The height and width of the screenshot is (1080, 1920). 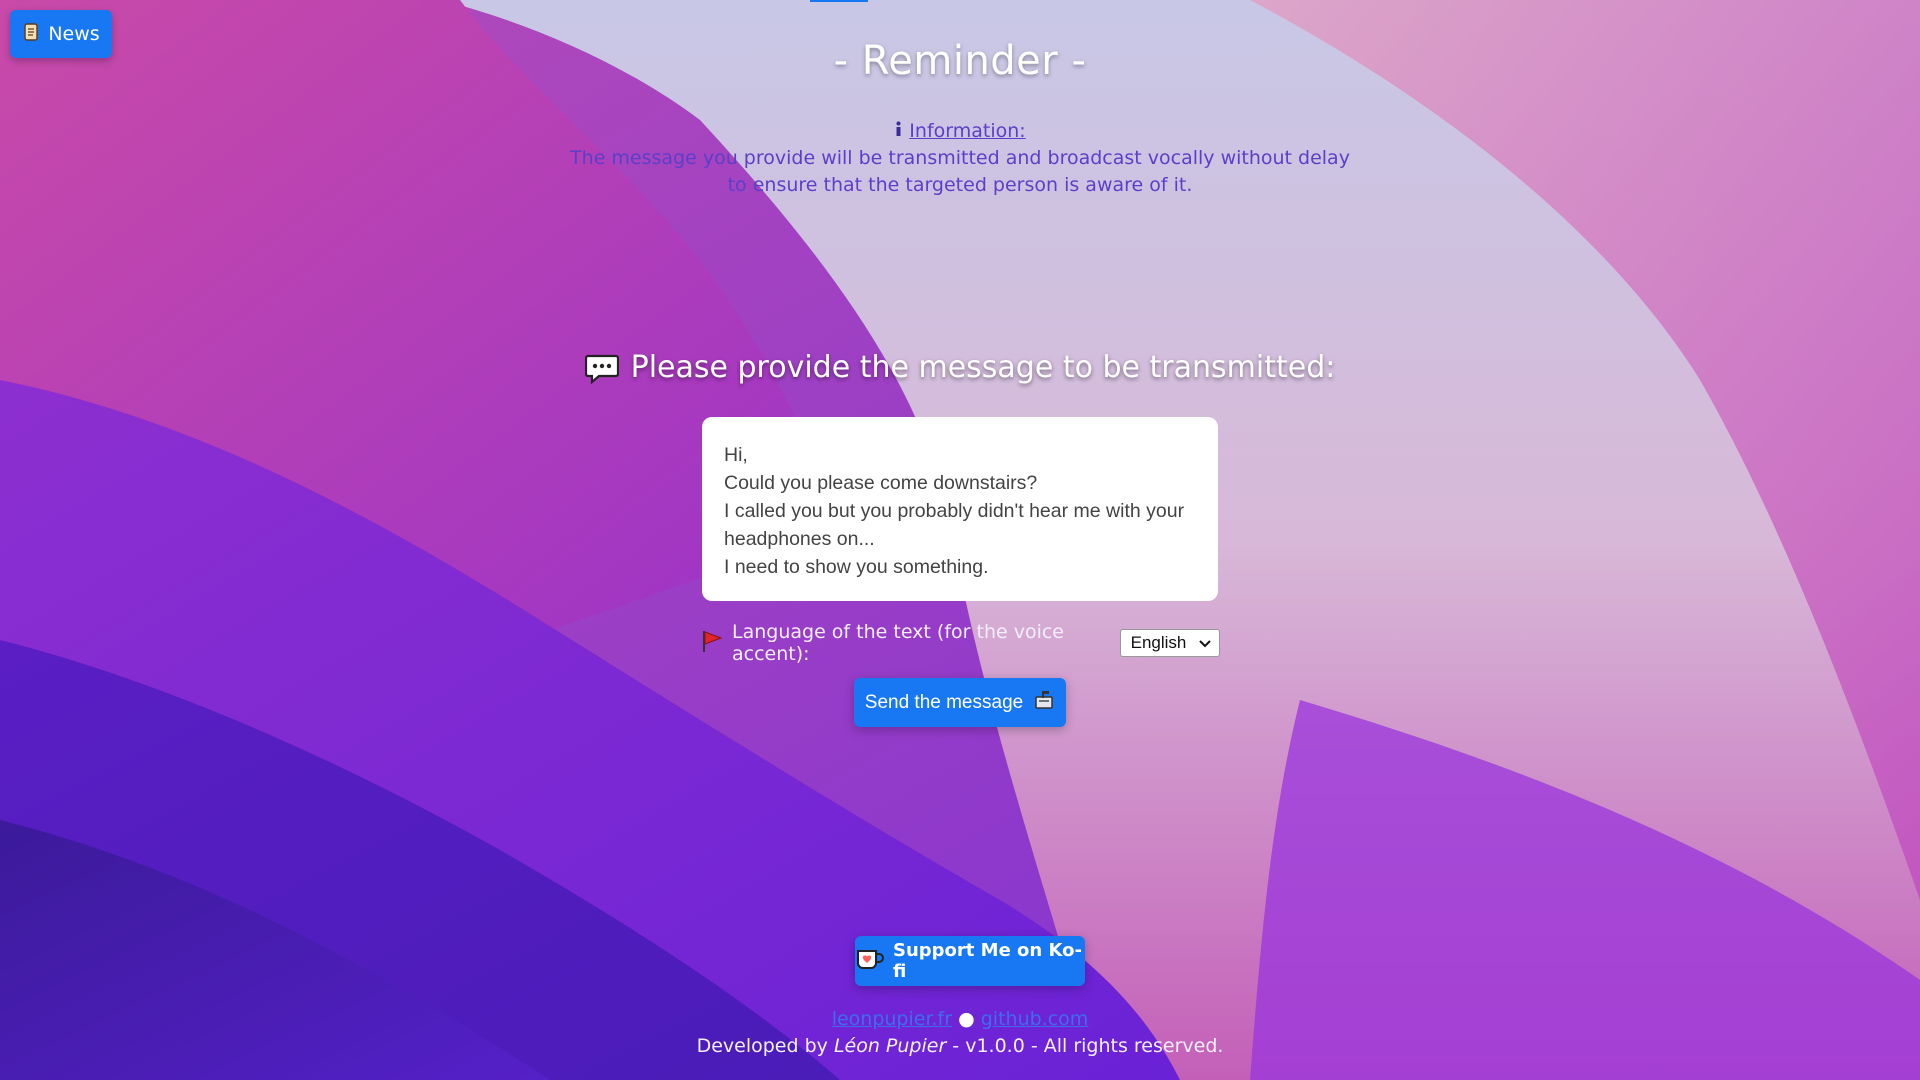 What do you see at coordinates (944, 702) in the screenshot?
I see `send-button-label: Send the message` at bounding box center [944, 702].